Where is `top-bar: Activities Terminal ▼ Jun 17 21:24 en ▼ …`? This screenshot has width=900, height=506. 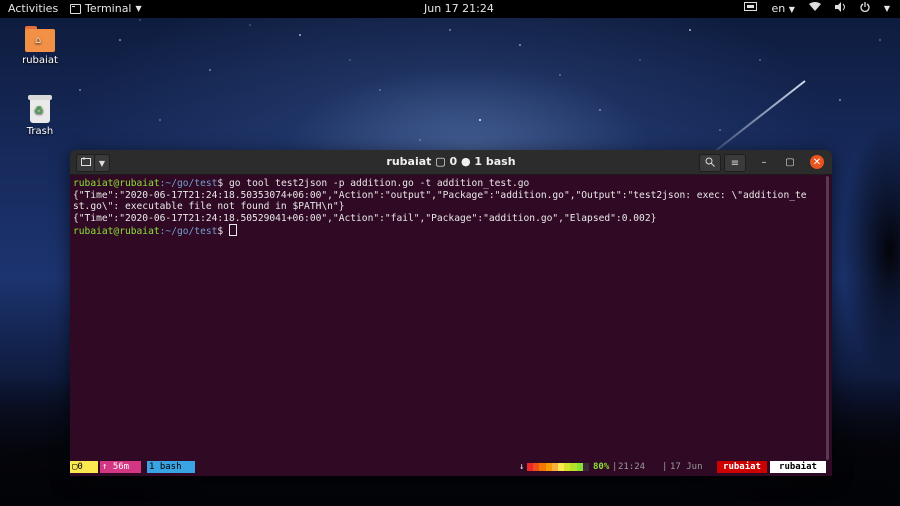
top-bar: Activities Terminal ▼ Jun 17 21:24 en ▼ … is located at coordinates (450, 9).